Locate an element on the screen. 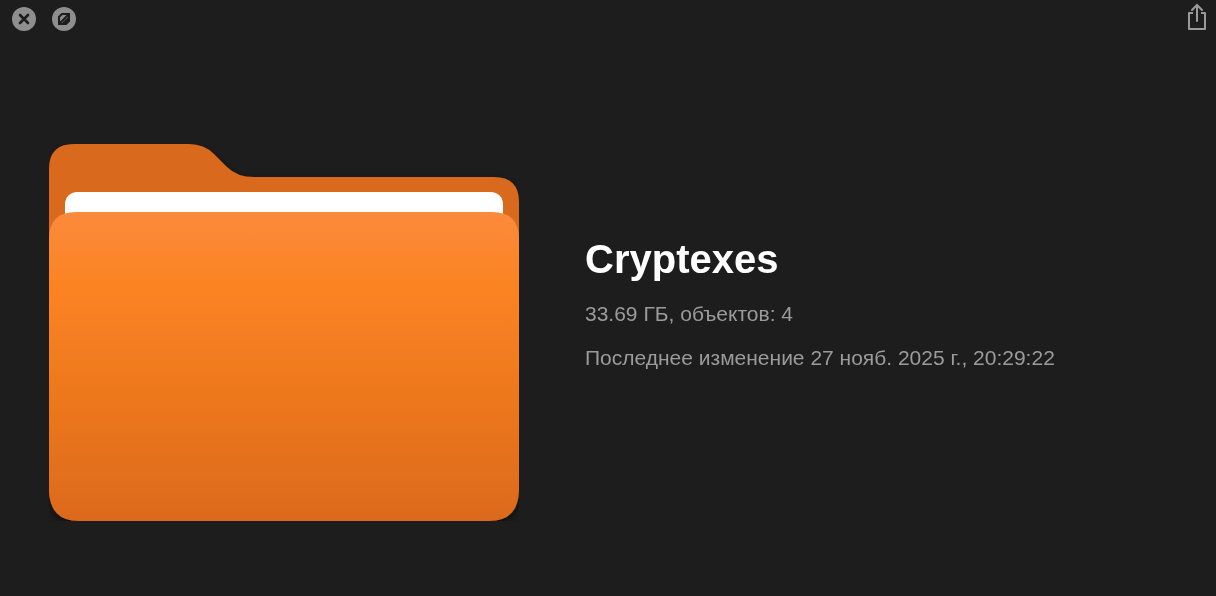 The image size is (1216, 596). fullscreen-icon is located at coordinates (64, 19).